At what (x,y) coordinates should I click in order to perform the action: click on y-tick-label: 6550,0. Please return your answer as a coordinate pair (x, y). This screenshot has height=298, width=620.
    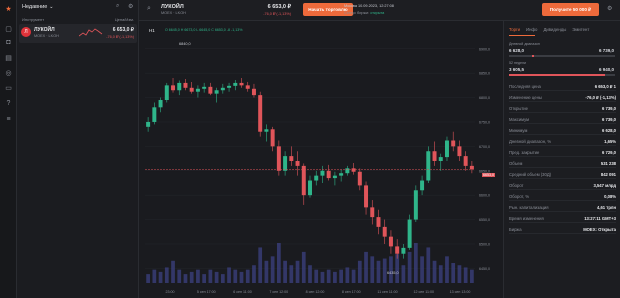
    Looking at the image, I should click on (484, 220).